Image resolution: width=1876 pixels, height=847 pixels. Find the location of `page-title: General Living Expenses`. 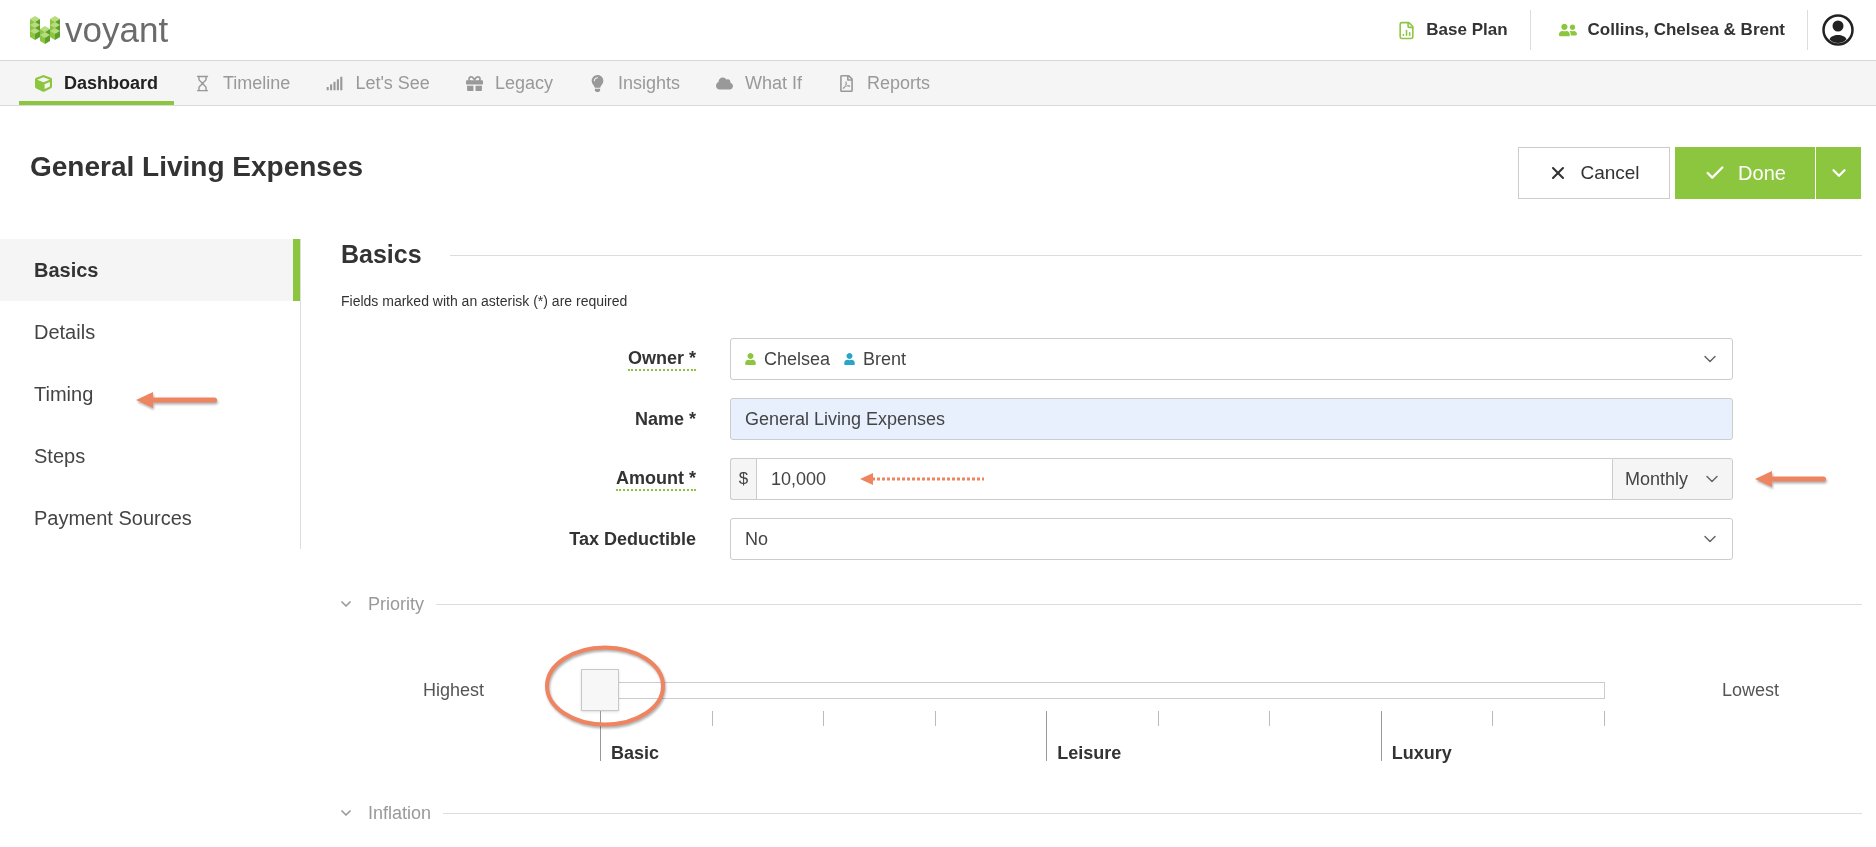

page-title: General Living Expenses is located at coordinates (197, 167).